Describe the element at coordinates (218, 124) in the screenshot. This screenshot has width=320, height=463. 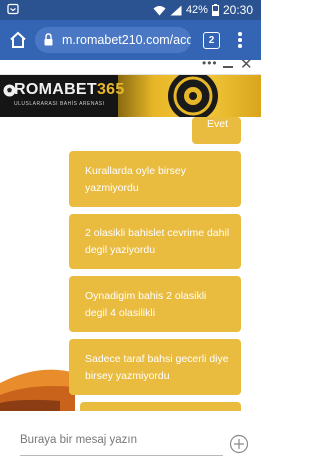
I see `message-text: Evet` at that location.